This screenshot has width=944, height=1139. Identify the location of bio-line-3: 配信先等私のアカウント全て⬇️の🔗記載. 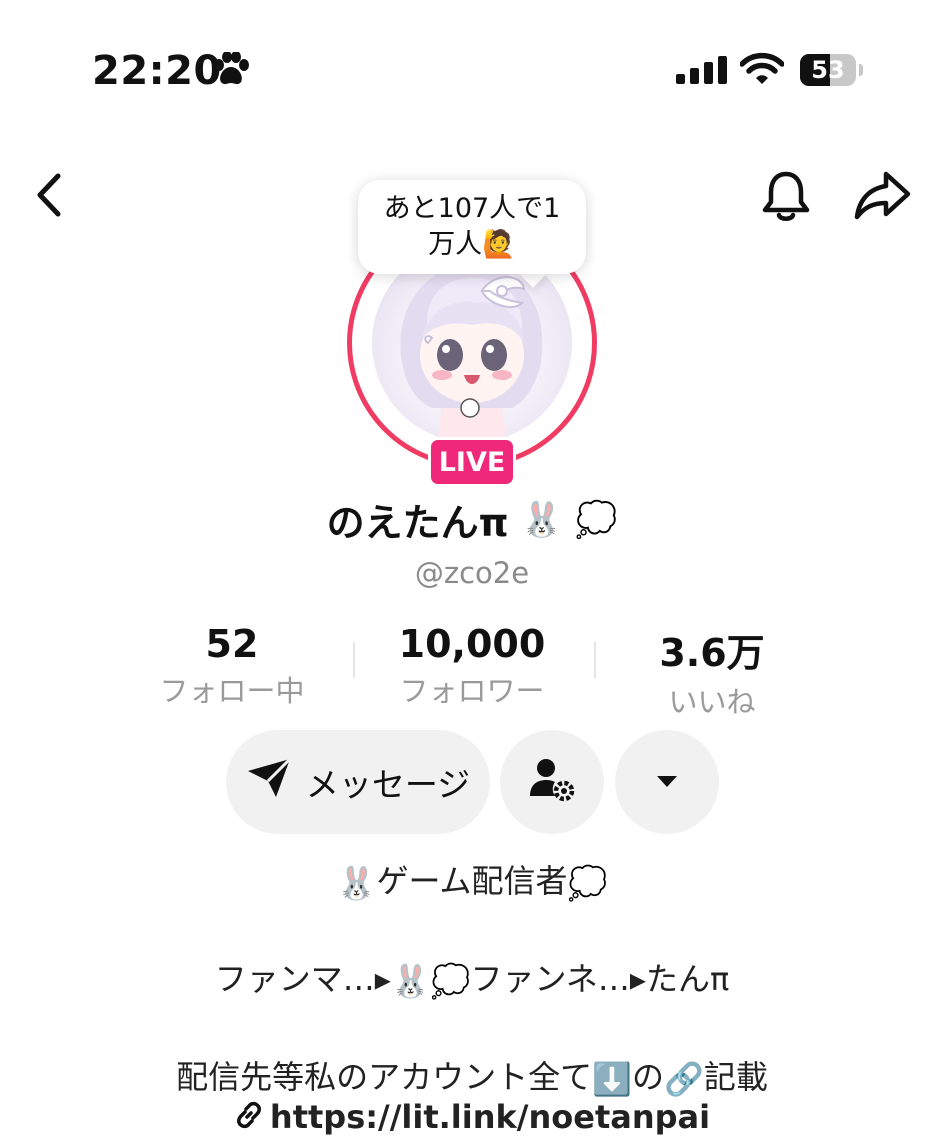
(472, 1075).